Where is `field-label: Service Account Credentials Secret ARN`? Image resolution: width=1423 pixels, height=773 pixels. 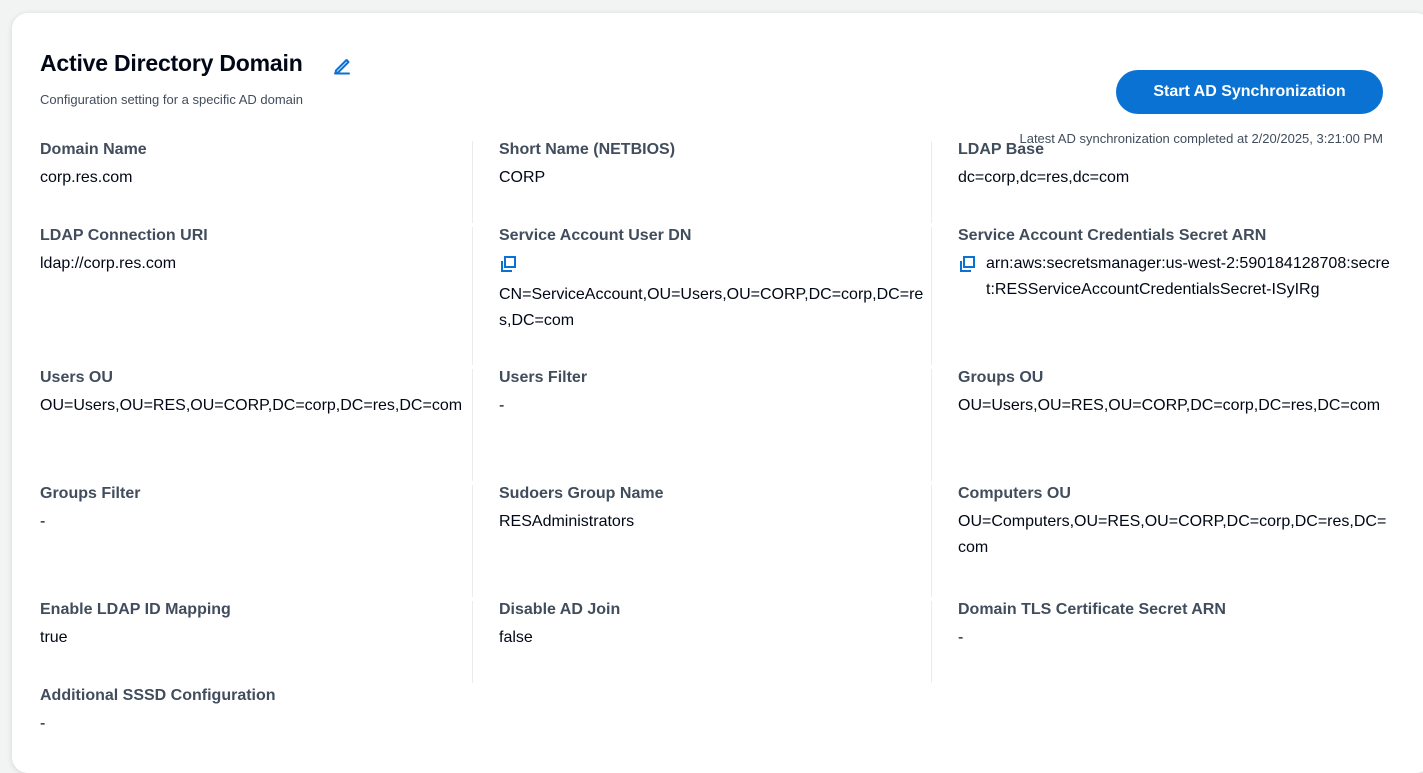 field-label: Service Account Credentials Secret ARN is located at coordinates (1112, 235).